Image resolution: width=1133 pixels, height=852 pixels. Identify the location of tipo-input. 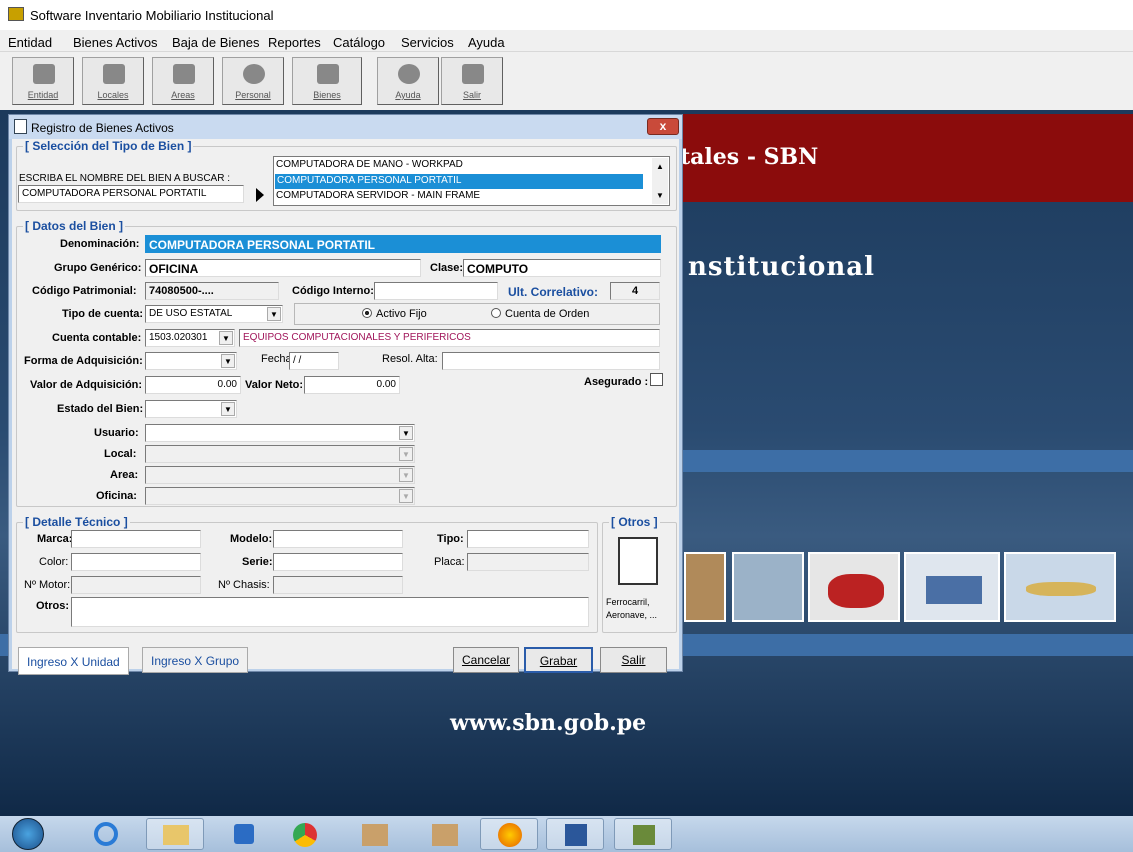
(528, 539).